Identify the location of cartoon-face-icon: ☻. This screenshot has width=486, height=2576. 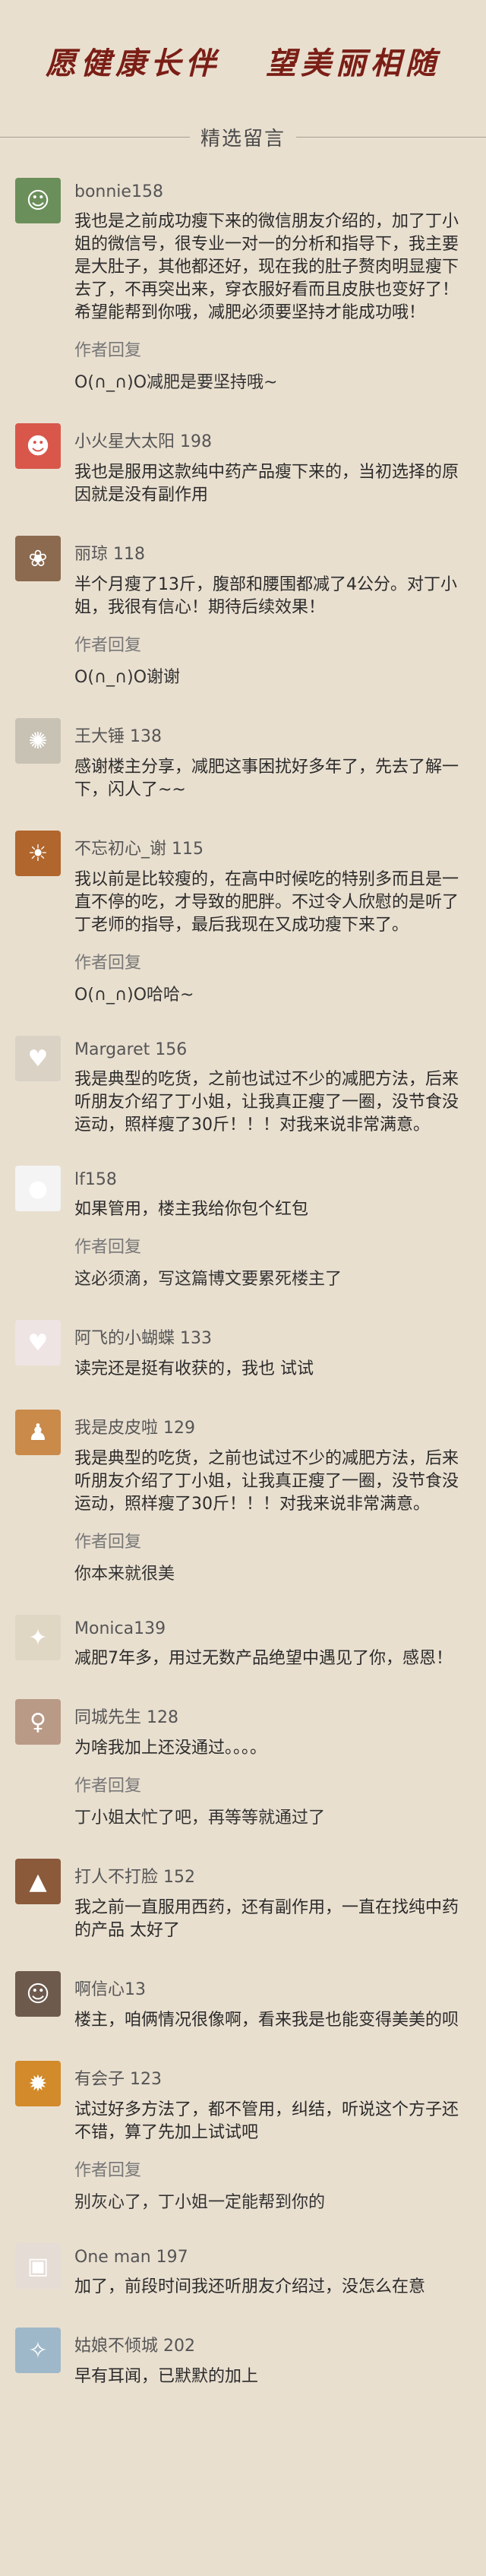
(38, 446).